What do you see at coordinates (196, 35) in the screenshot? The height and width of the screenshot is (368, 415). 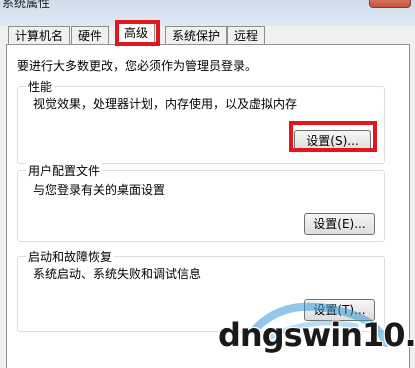 I see `tab-system-protection: 系统保护` at bounding box center [196, 35].